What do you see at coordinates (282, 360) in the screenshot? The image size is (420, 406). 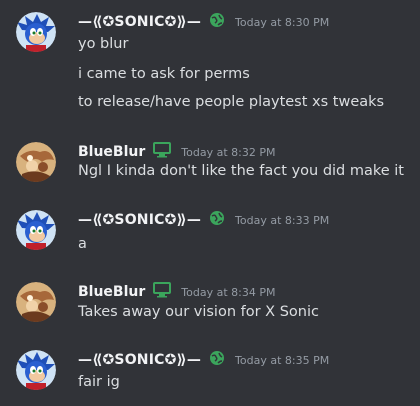 I see `timestamp: Today at 8:35 PM` at bounding box center [282, 360].